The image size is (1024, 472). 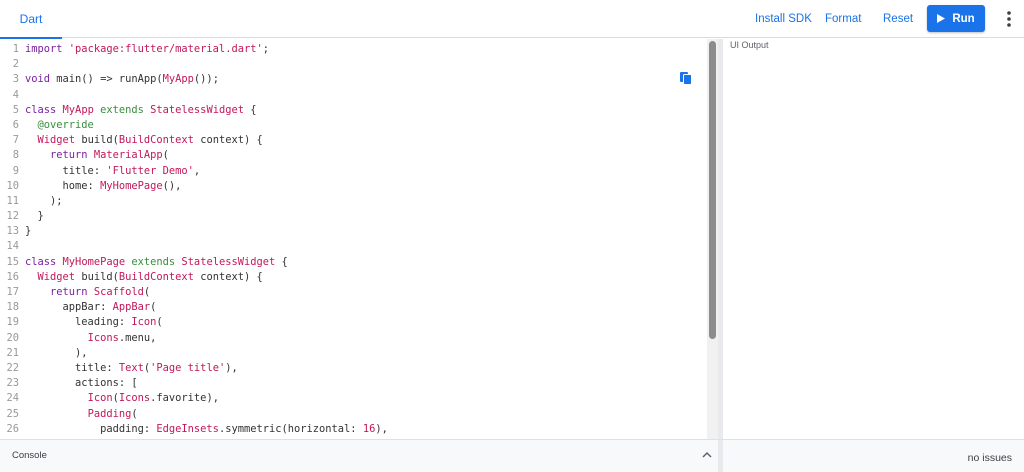 What do you see at coordinates (843, 19) in the screenshot?
I see `format-button: Format` at bounding box center [843, 19].